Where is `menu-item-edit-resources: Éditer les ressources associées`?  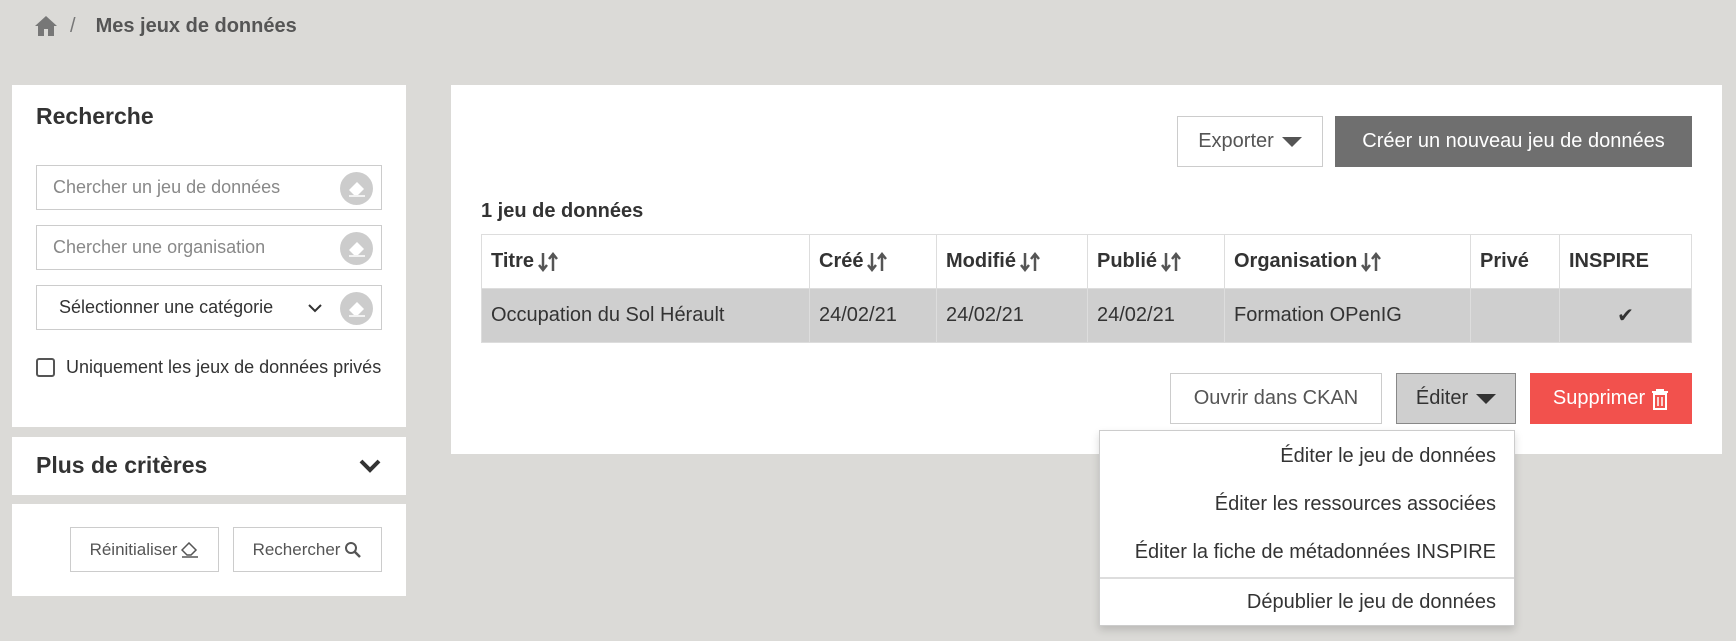
menu-item-edit-resources: Éditer les ressources associées is located at coordinates (1355, 504).